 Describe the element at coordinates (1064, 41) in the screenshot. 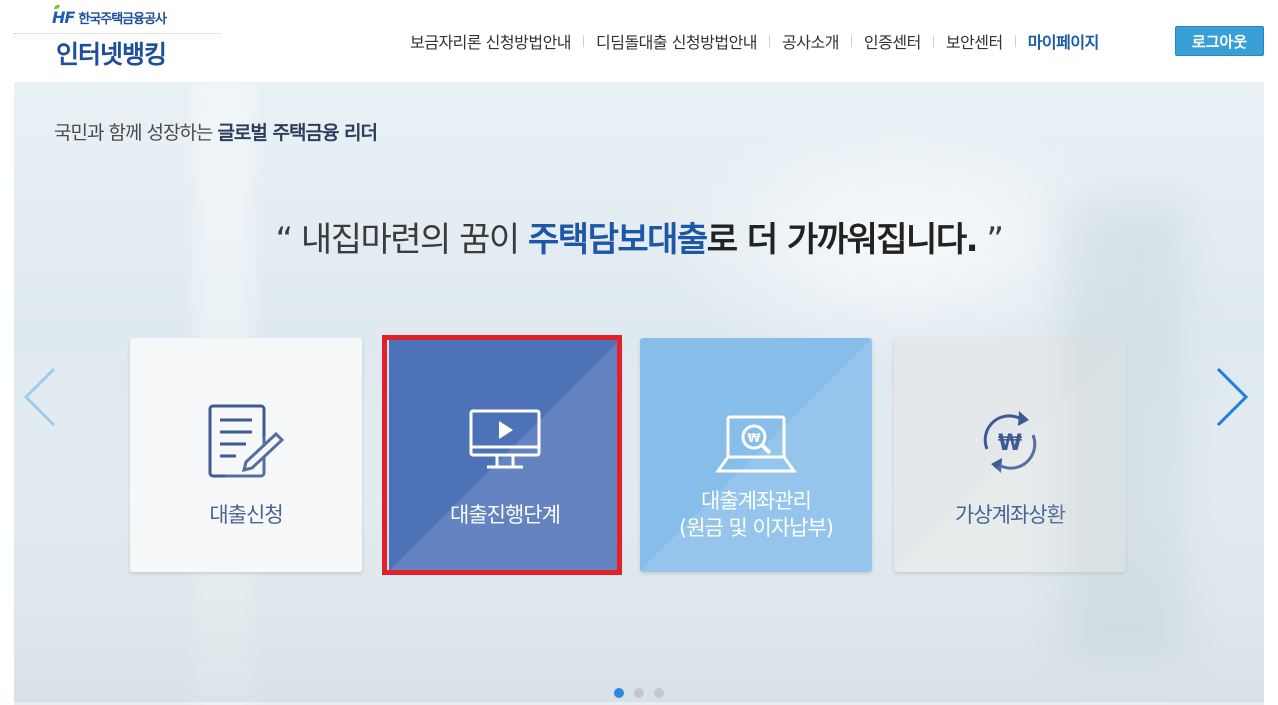

I see `nav-item-mypage: 마이페이지` at that location.